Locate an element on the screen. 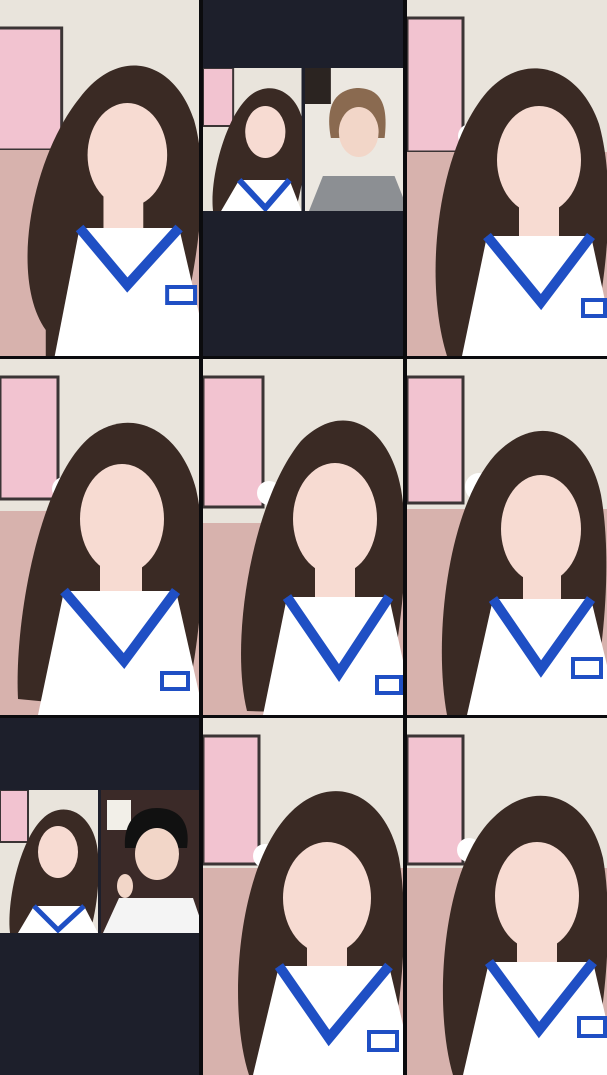  co-stream-tile-r3c1 is located at coordinates (99, 896).